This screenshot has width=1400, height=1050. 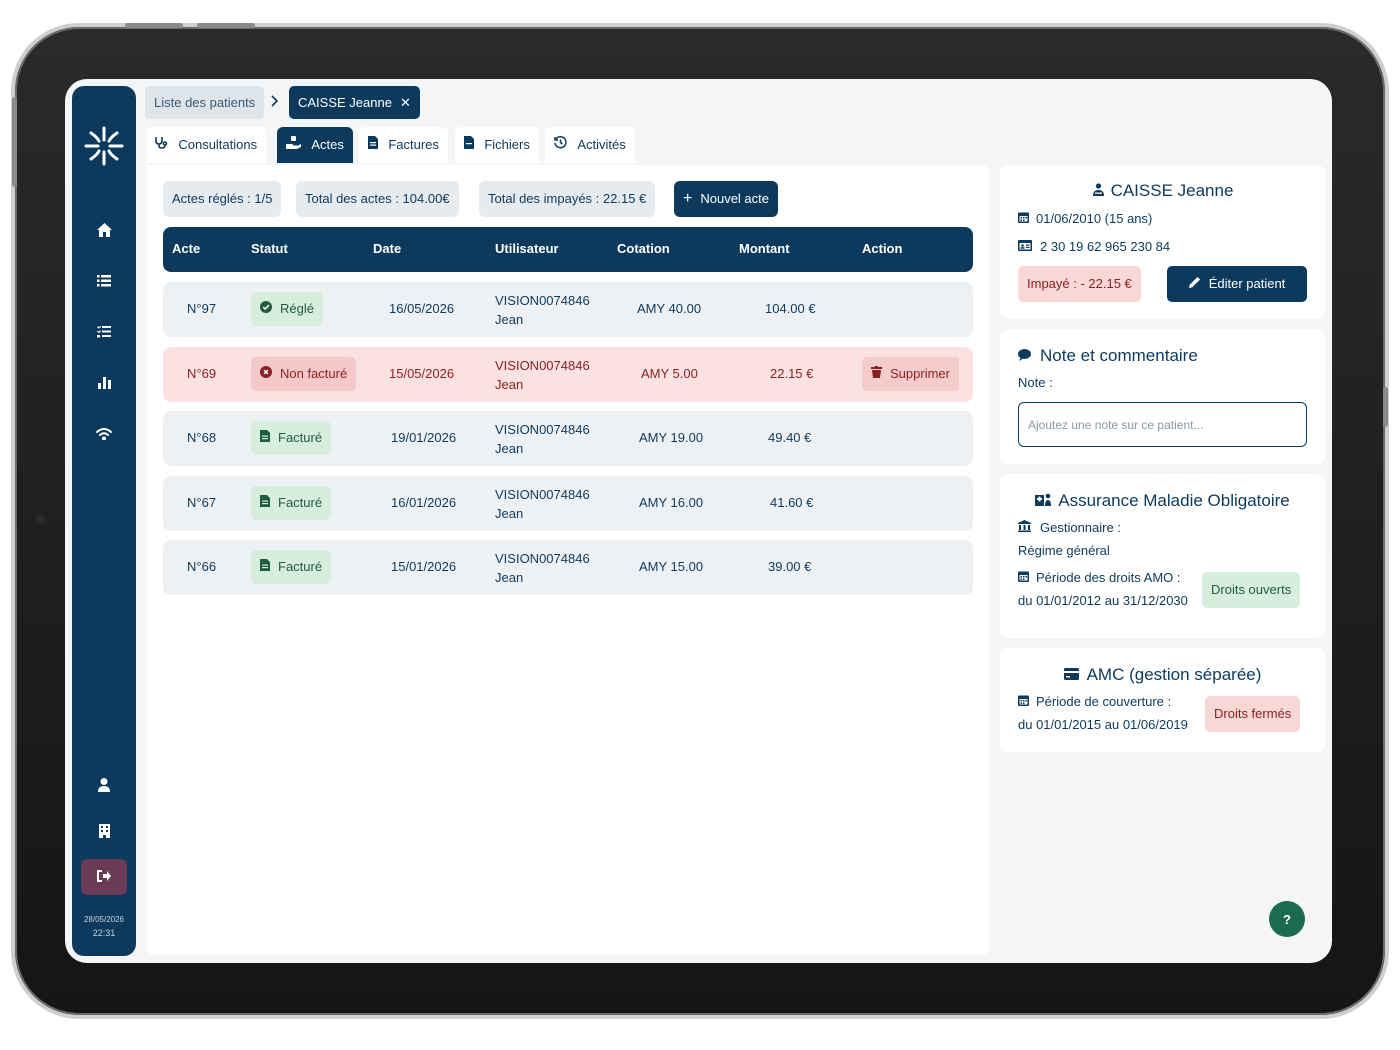 What do you see at coordinates (792, 502) in the screenshot?
I see `cell-montant: 41.60 €` at bounding box center [792, 502].